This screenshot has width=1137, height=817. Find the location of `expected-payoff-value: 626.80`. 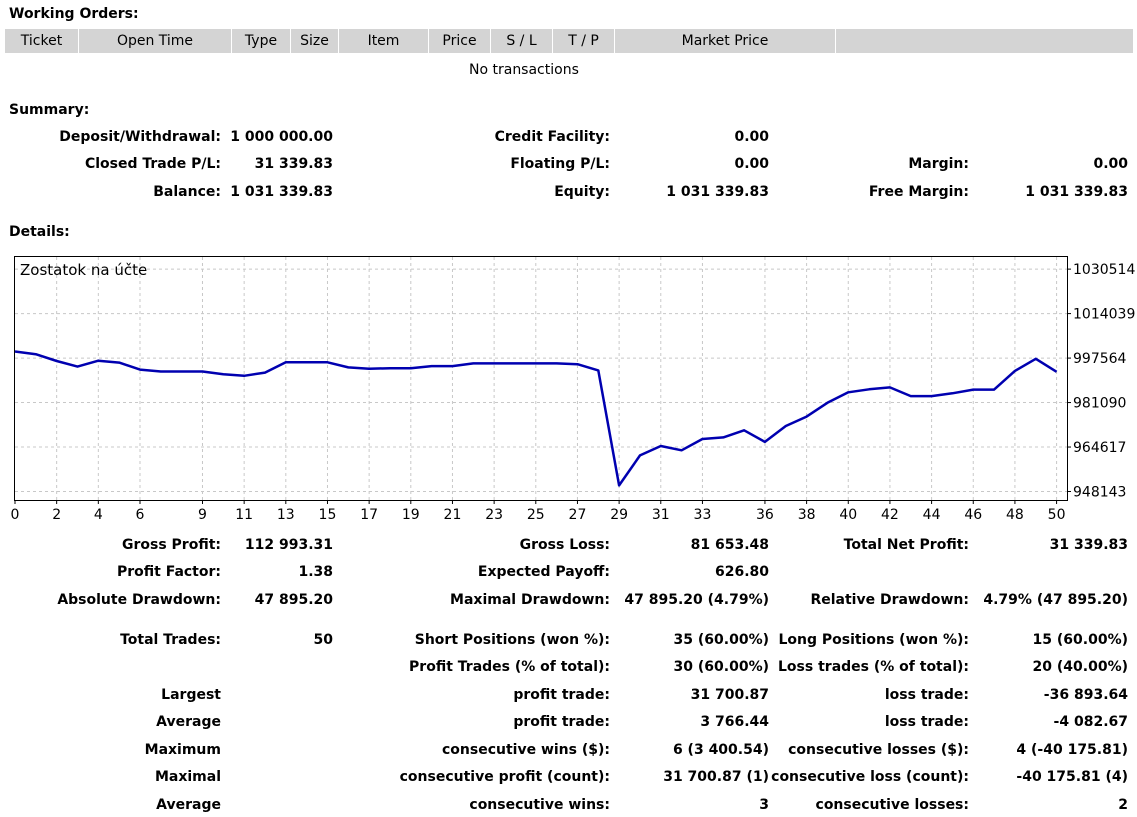

expected-payoff-value: 626.80 is located at coordinates (741, 572).